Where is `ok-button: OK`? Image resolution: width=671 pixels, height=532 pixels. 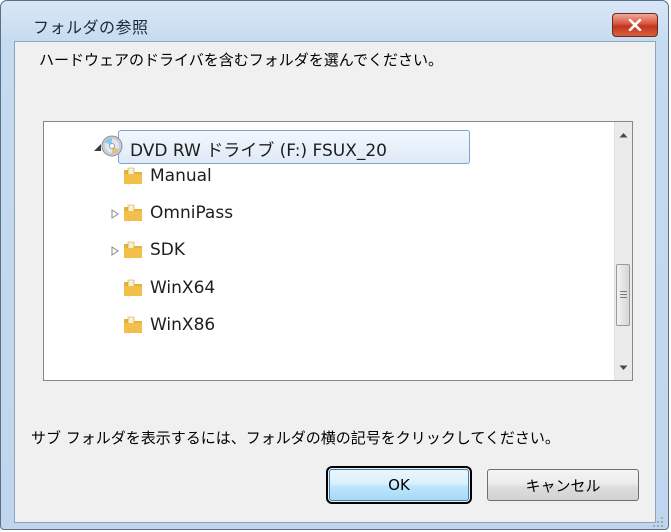
ok-button: OK is located at coordinates (399, 485).